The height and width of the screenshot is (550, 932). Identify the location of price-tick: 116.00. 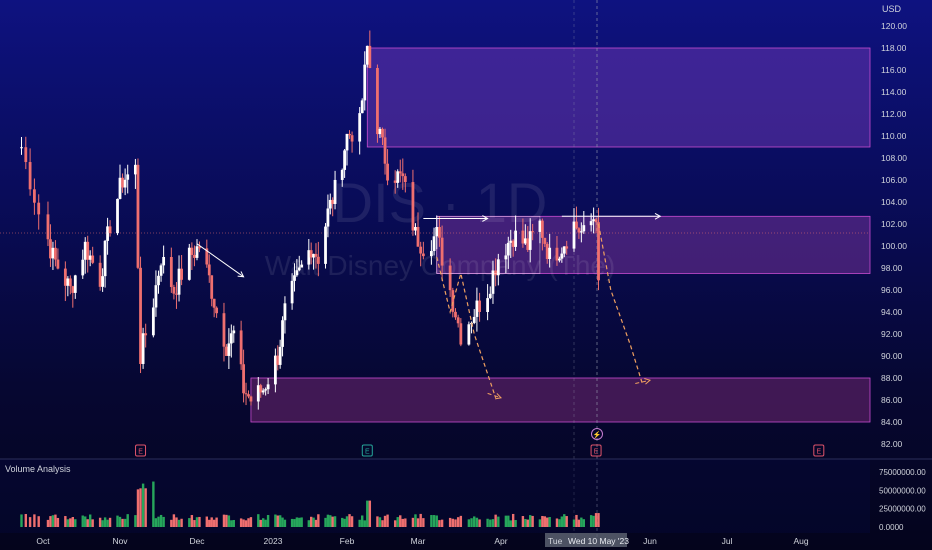
(894, 70).